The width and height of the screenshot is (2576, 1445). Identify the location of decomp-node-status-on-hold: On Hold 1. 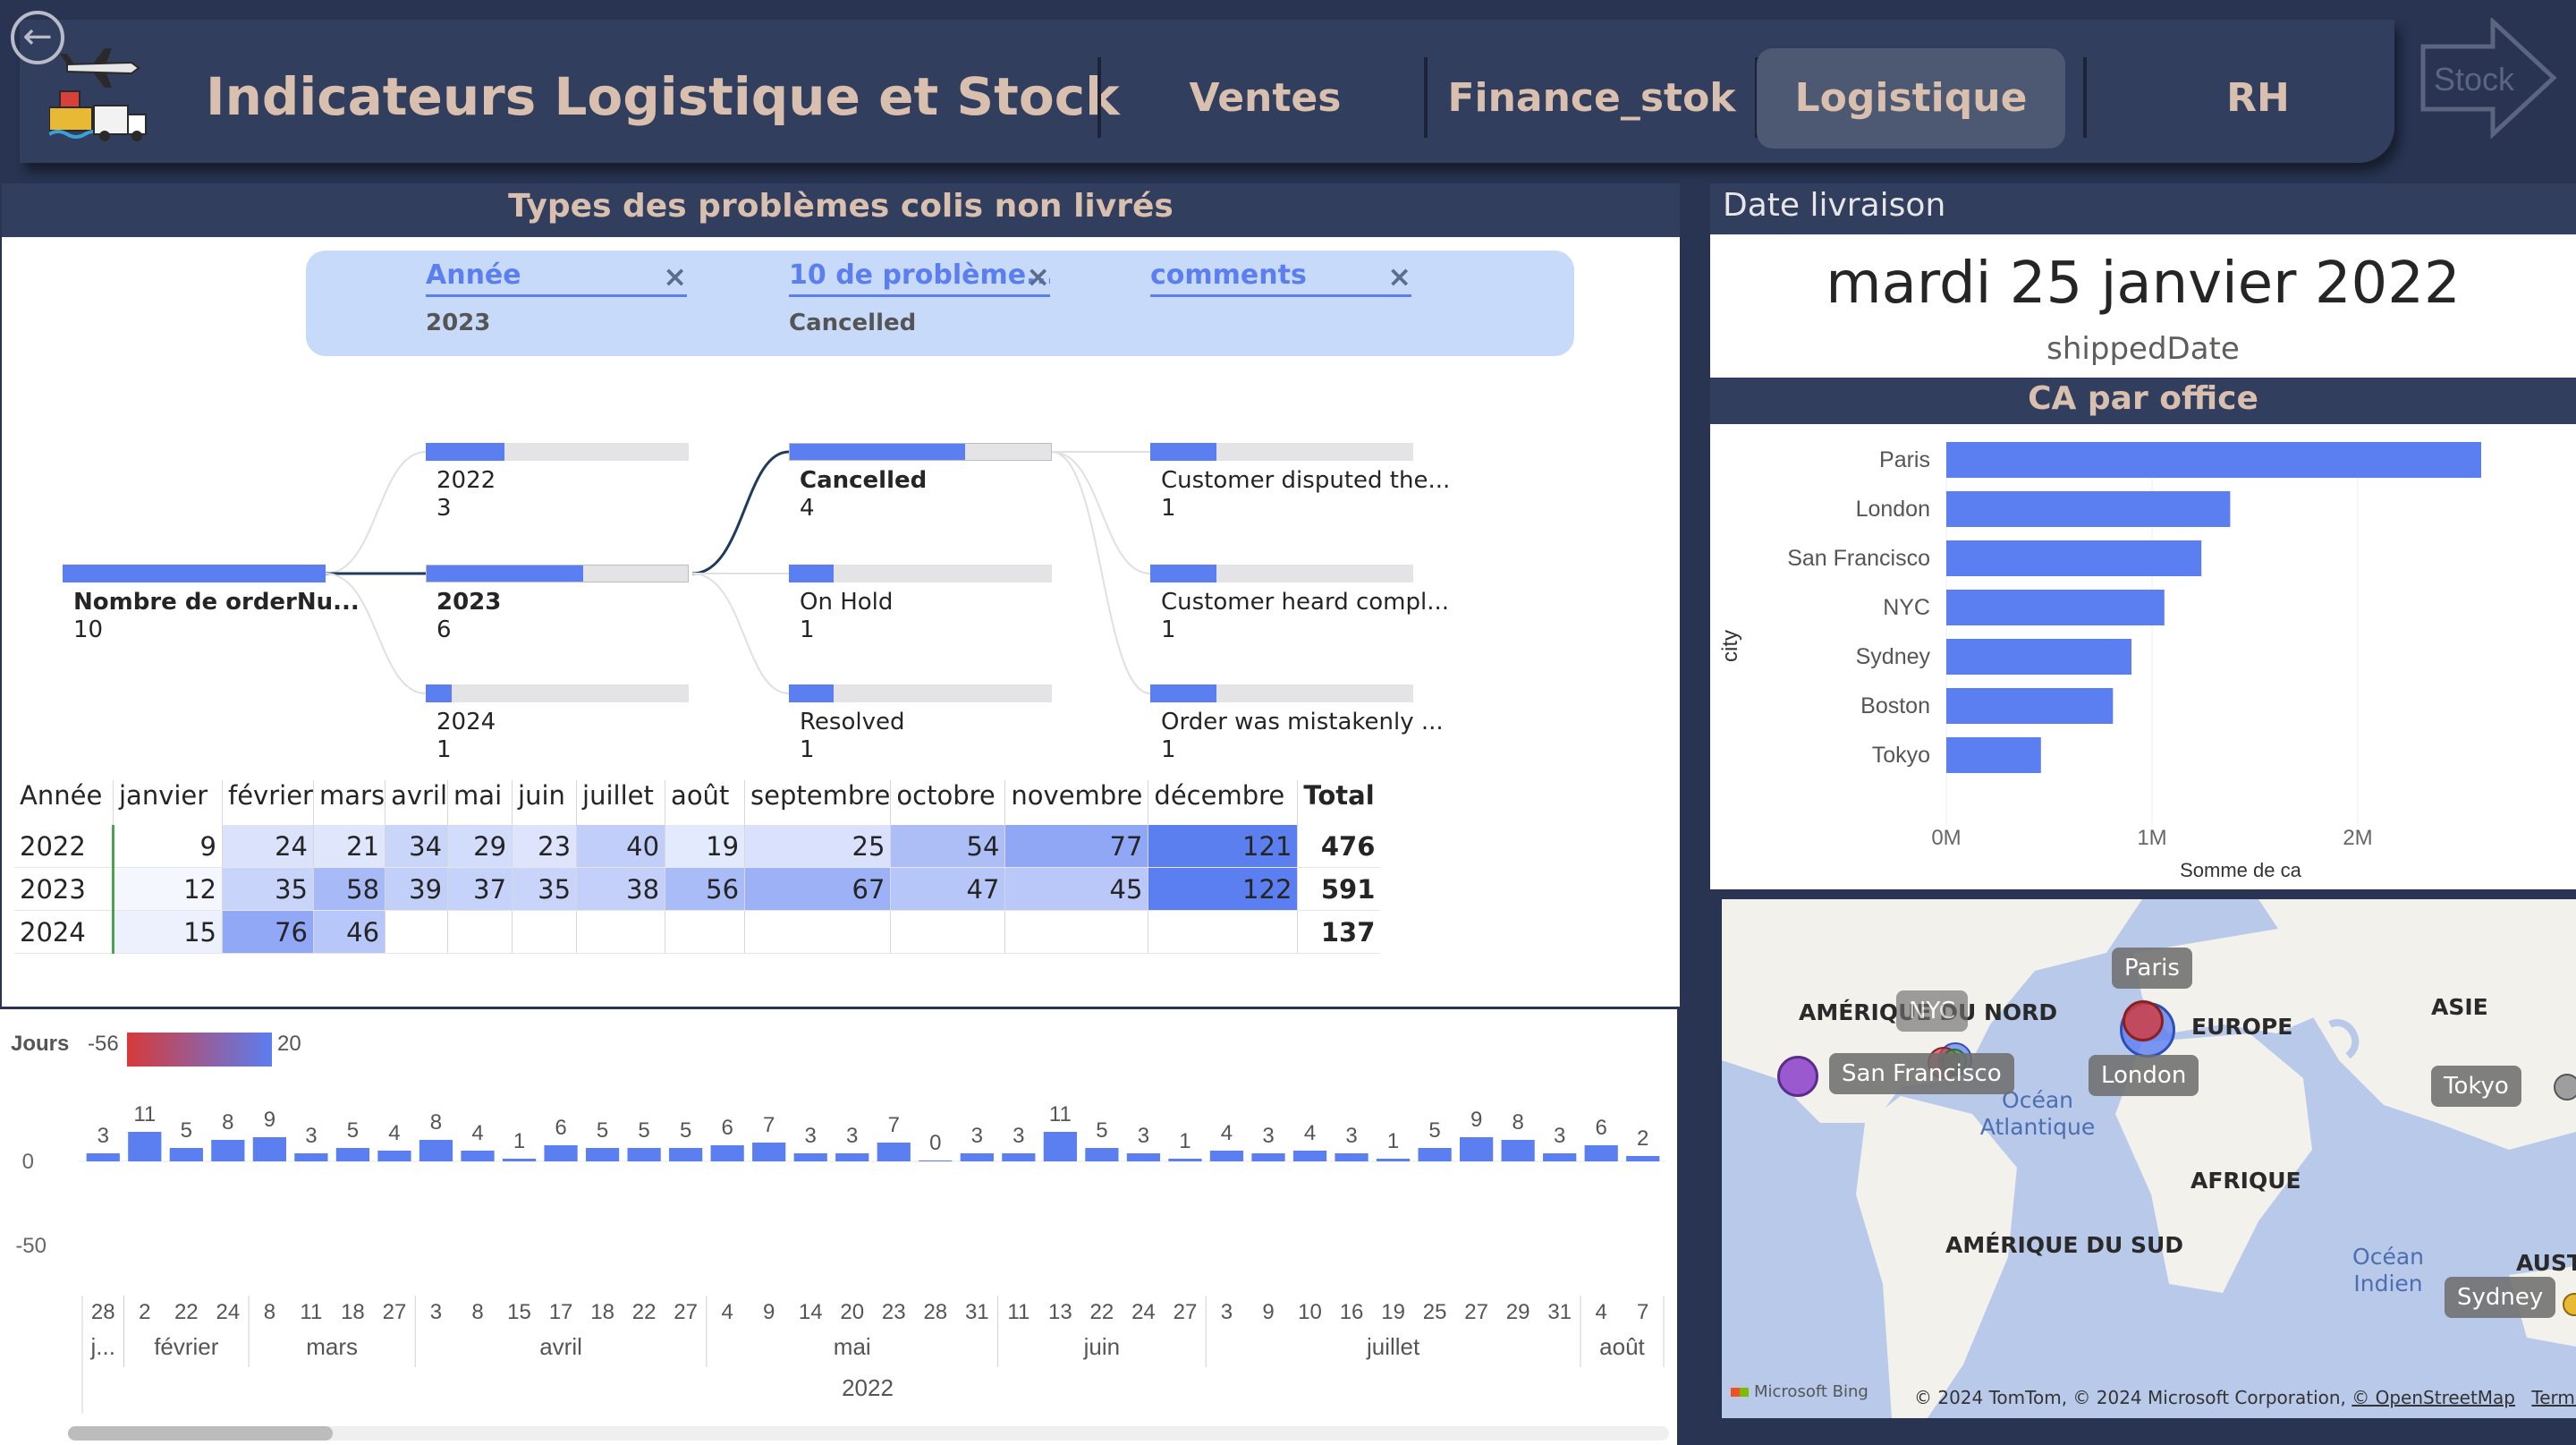
(920, 604).